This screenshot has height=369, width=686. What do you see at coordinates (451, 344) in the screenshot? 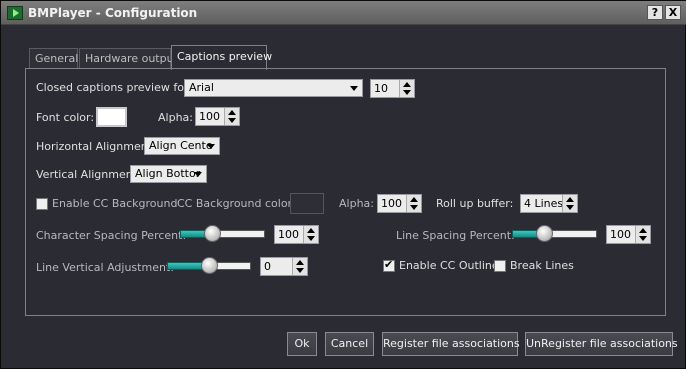
I see `register-associations-button: Register file associations` at bounding box center [451, 344].